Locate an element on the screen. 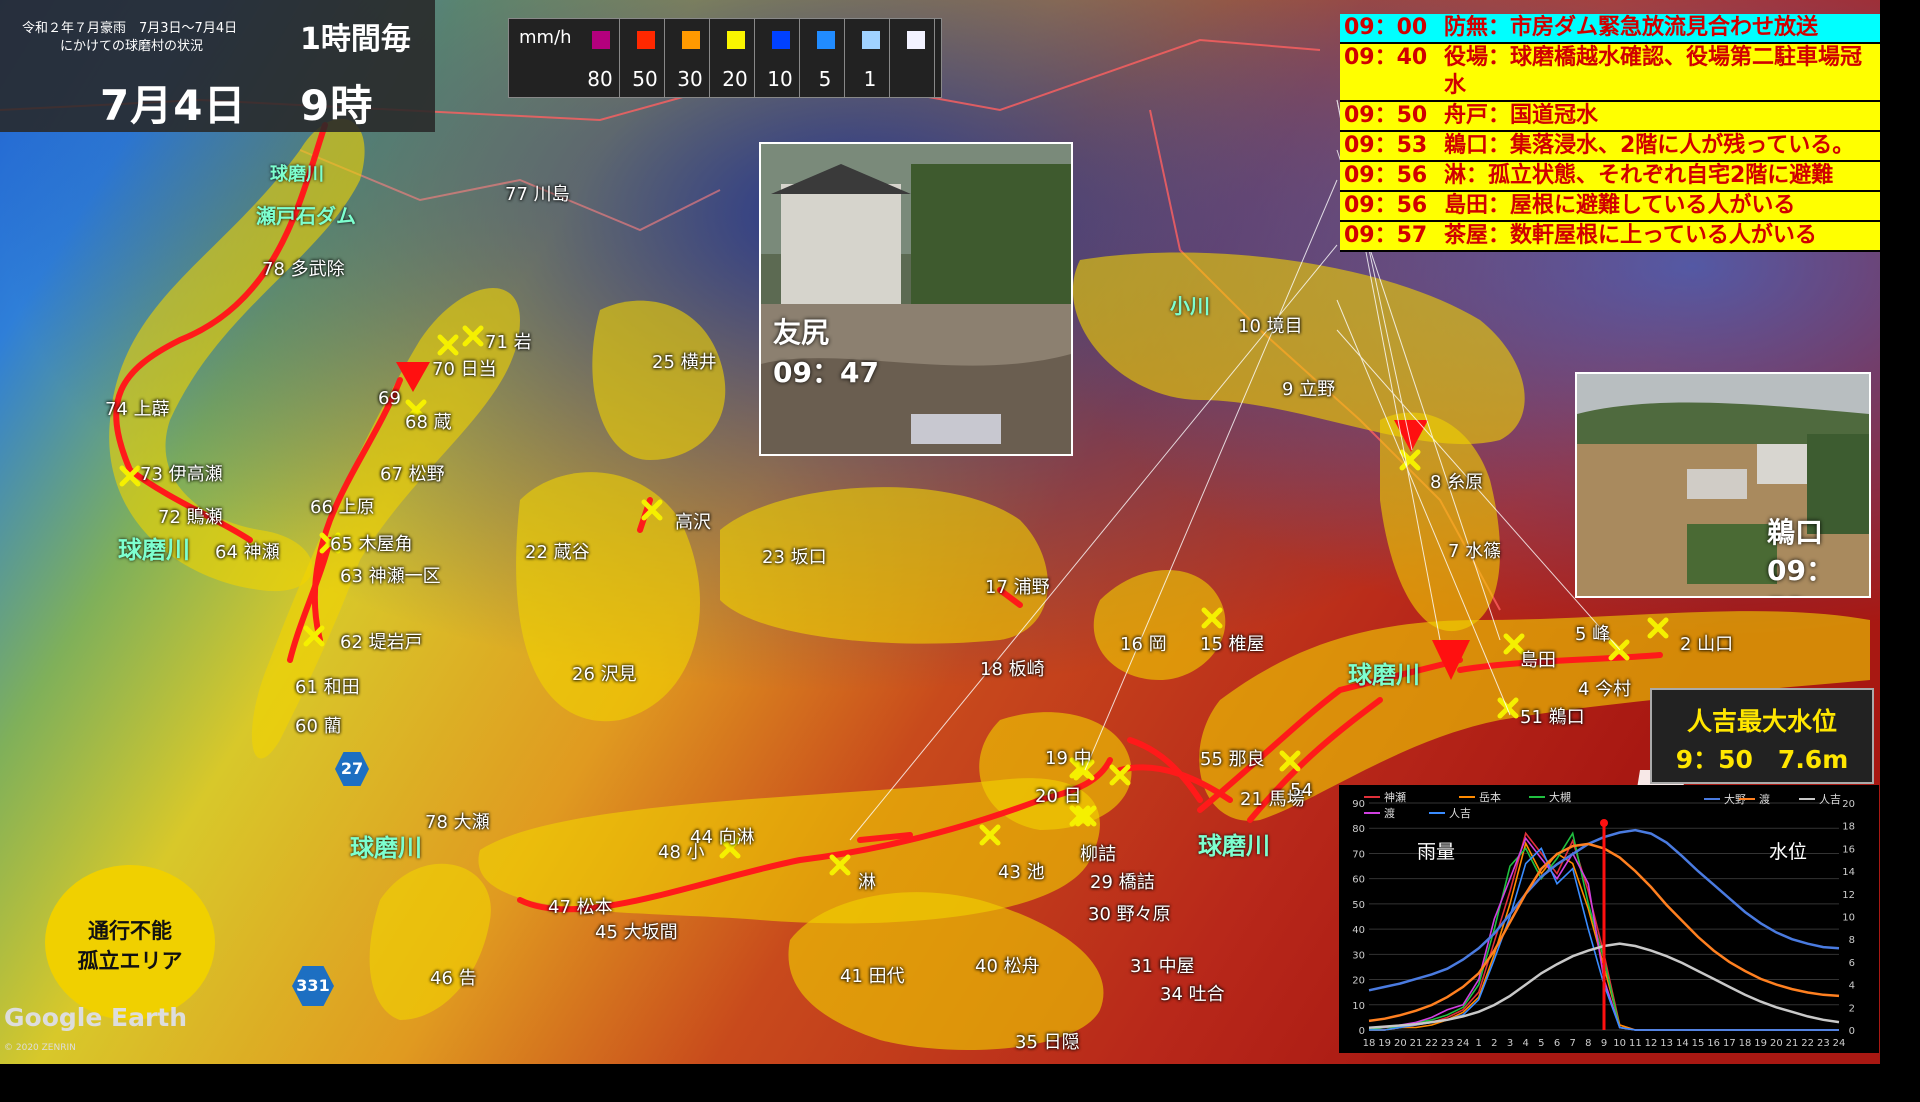  place-label: 63 神瀬一区 is located at coordinates (390, 576).